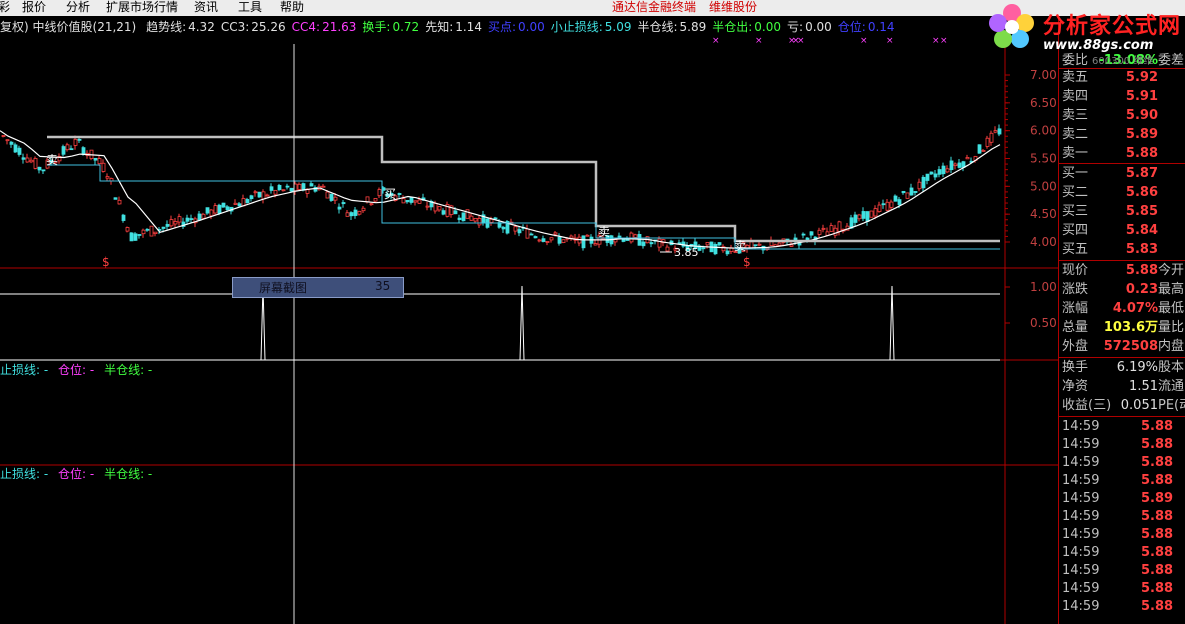 The image size is (1185, 624). I want to click on watermark-url: www.88gs.com, so click(1098, 45).